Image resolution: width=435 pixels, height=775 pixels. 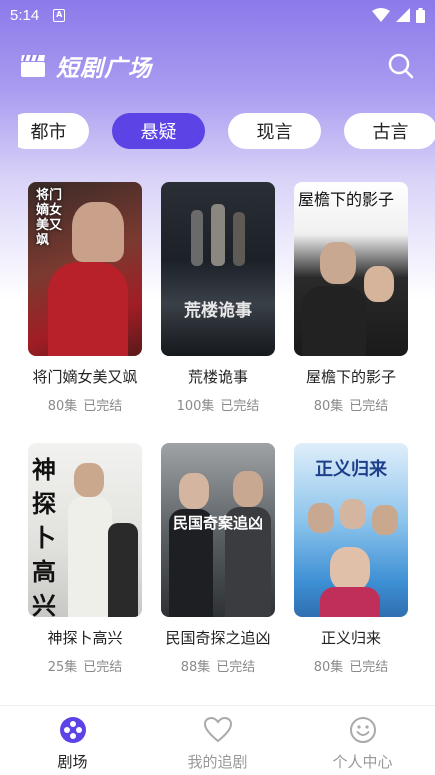 I want to click on tab-label: 悬疑, so click(x=158, y=132).